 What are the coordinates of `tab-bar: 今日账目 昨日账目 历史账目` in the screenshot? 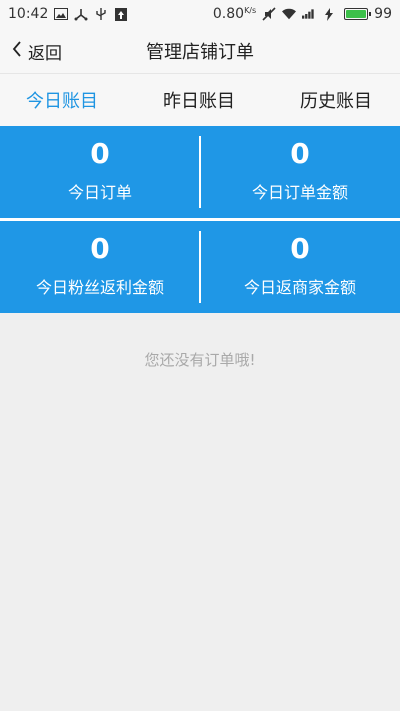 It's located at (200, 100).